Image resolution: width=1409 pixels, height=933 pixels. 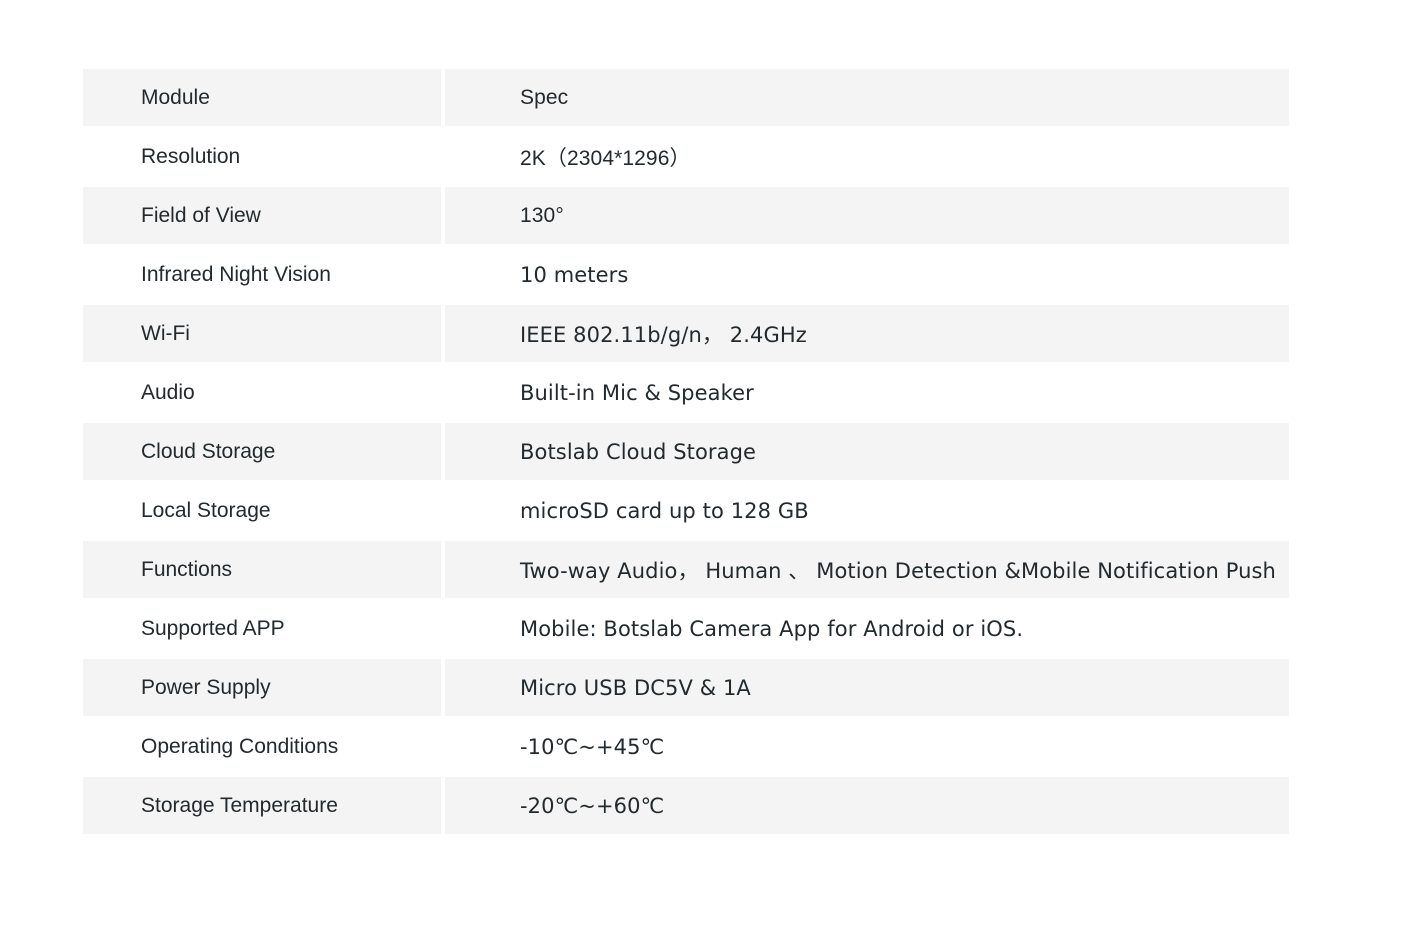 What do you see at coordinates (867, 97) in the screenshot?
I see `header-spec: Spec` at bounding box center [867, 97].